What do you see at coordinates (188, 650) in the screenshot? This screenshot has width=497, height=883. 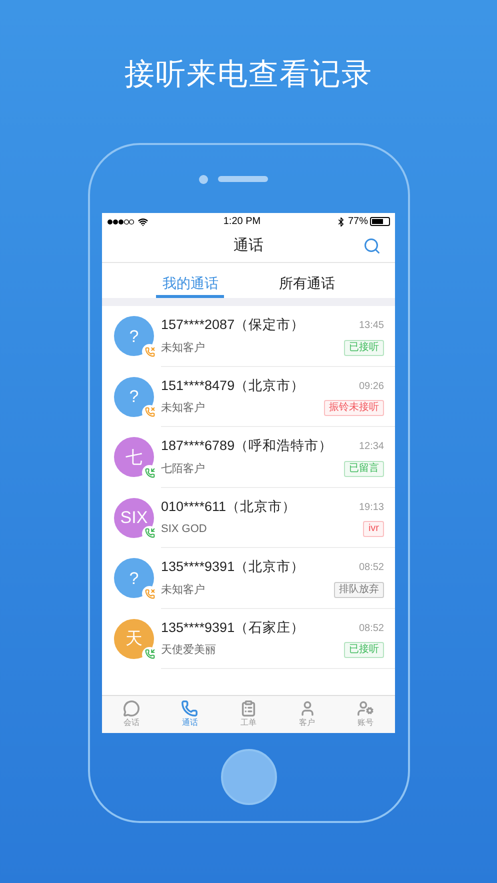 I see `caller-name: 天使爱美丽` at bounding box center [188, 650].